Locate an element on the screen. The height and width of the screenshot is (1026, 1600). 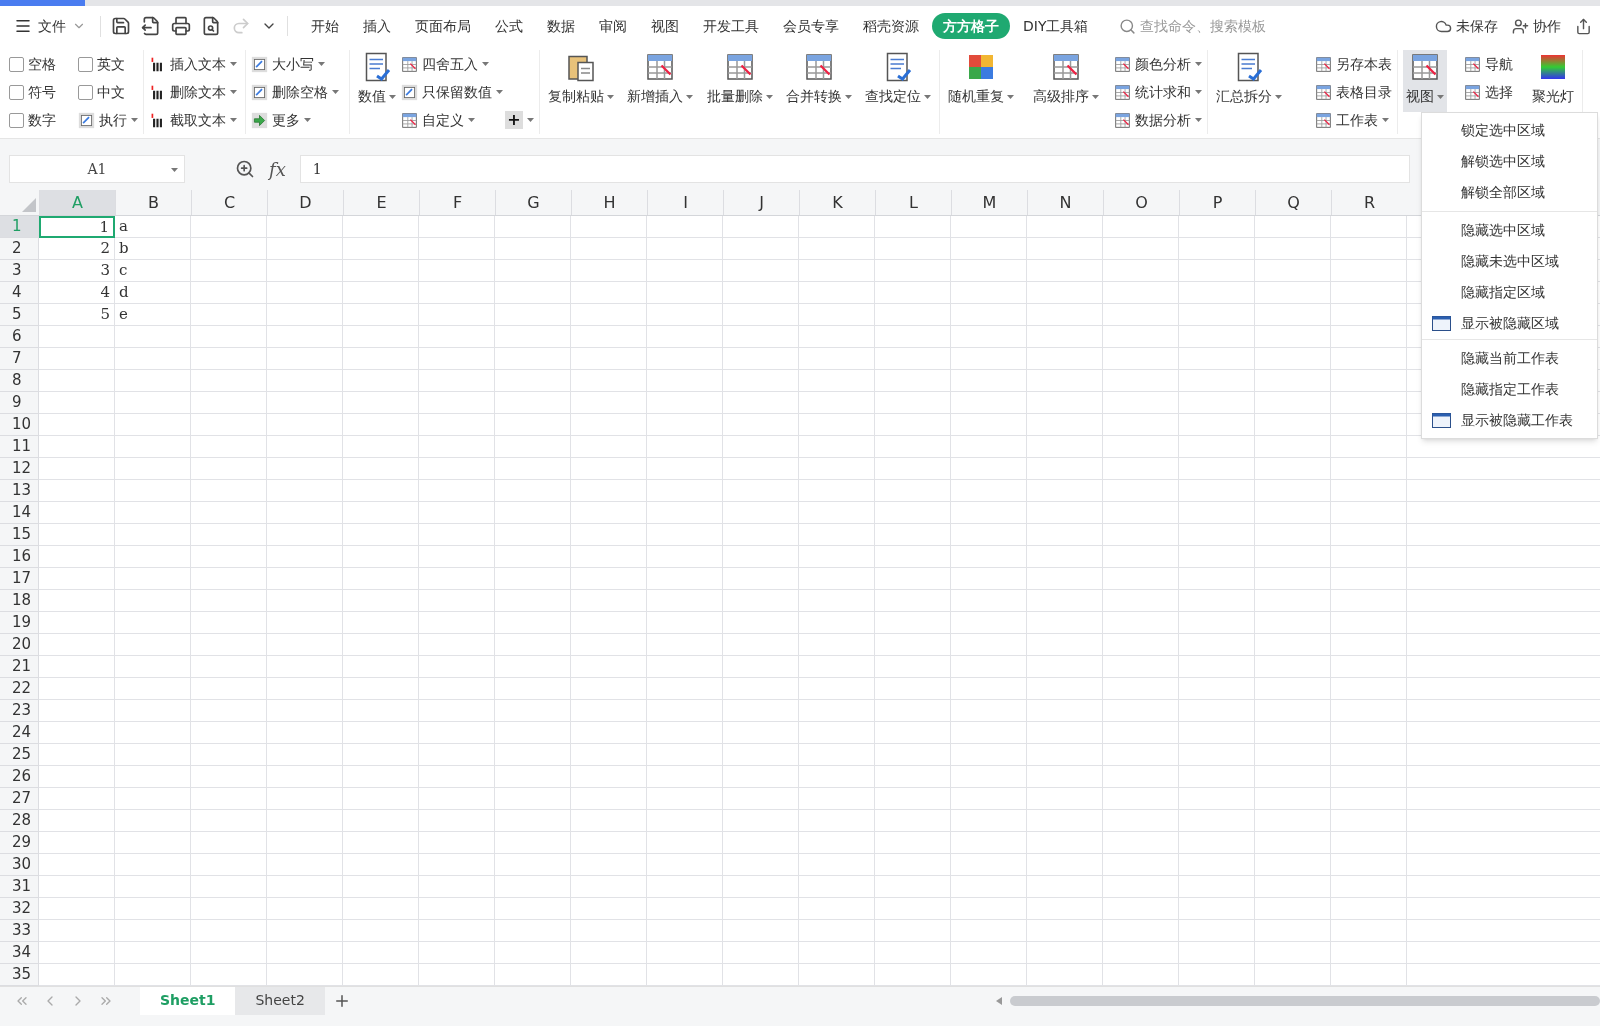
column-header: H is located at coordinates (609, 202).